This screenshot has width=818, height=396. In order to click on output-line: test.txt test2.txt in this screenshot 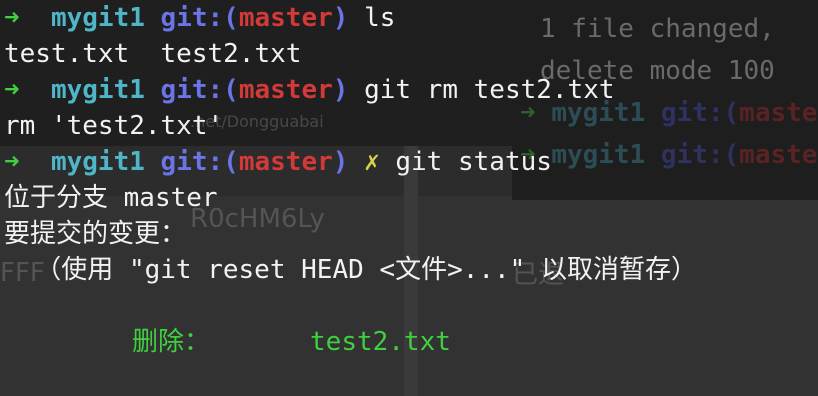, I will do `click(153, 54)`.